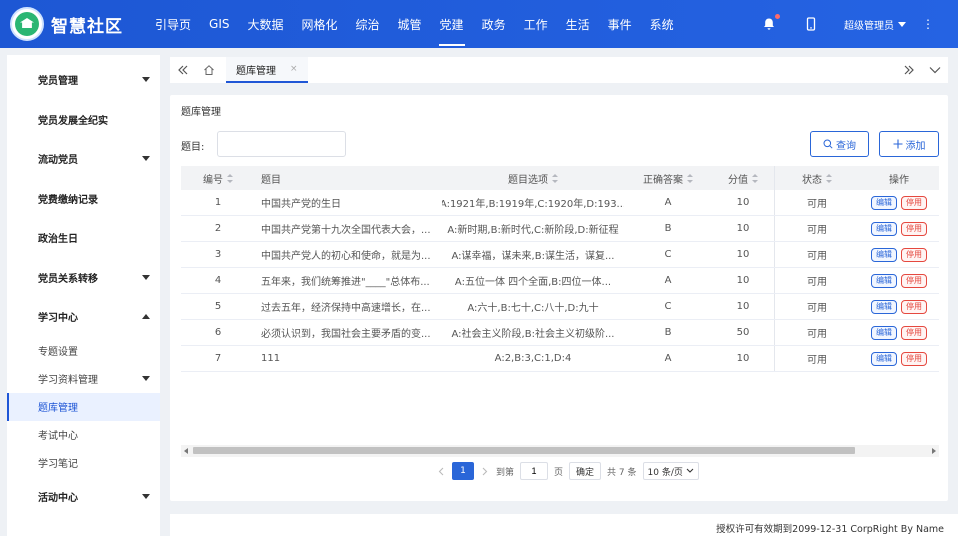 The width and height of the screenshot is (958, 536). What do you see at coordinates (186, 451) in the screenshot?
I see `scroll-left-icon` at bounding box center [186, 451].